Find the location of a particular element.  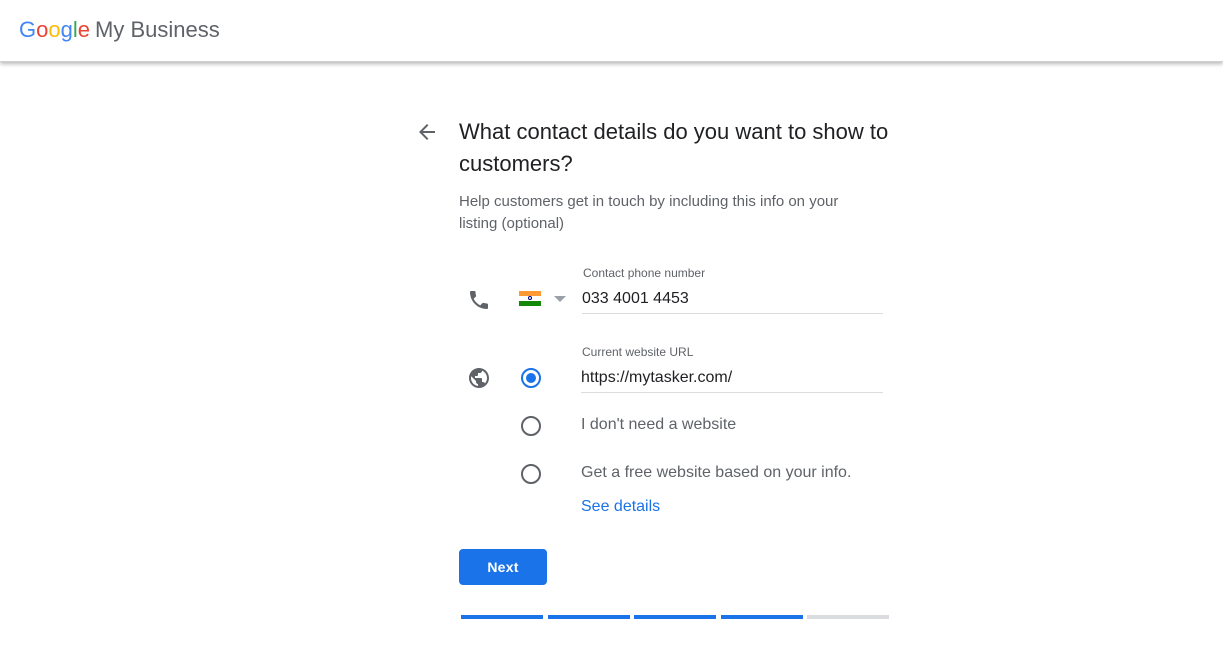

radio-current-website is located at coordinates (531, 378).